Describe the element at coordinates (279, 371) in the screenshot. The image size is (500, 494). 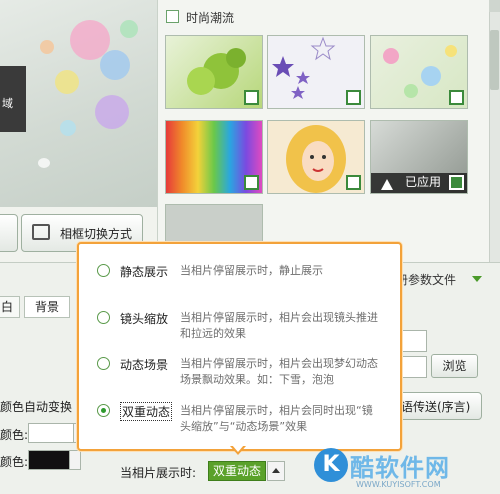
I see `option-desc-scene: 当相片停留展示时，相片会出现梦幻动态场景飘动效果。如：下雪，泡泡` at that location.